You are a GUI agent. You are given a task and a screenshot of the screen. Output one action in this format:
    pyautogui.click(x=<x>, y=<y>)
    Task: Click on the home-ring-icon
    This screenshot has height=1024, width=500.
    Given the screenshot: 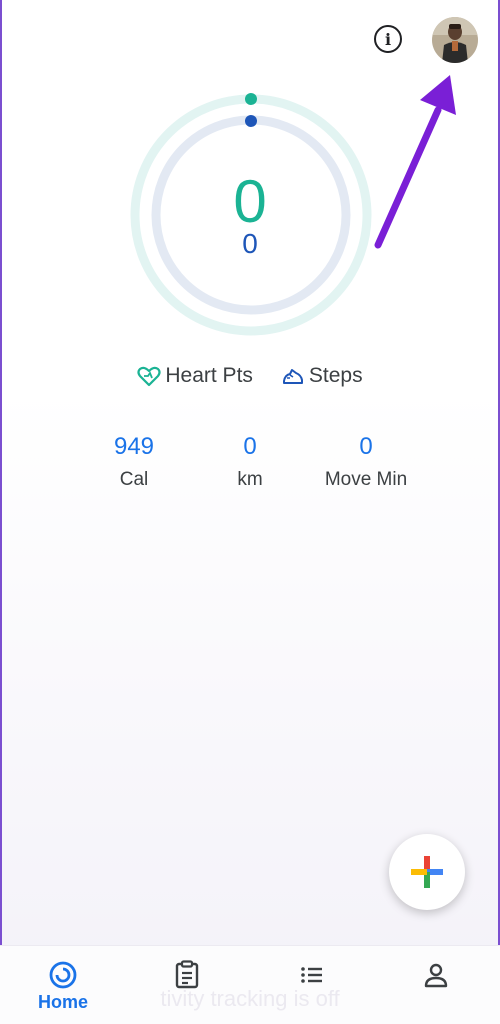 What is the action you would take?
    pyautogui.click(x=63, y=975)
    